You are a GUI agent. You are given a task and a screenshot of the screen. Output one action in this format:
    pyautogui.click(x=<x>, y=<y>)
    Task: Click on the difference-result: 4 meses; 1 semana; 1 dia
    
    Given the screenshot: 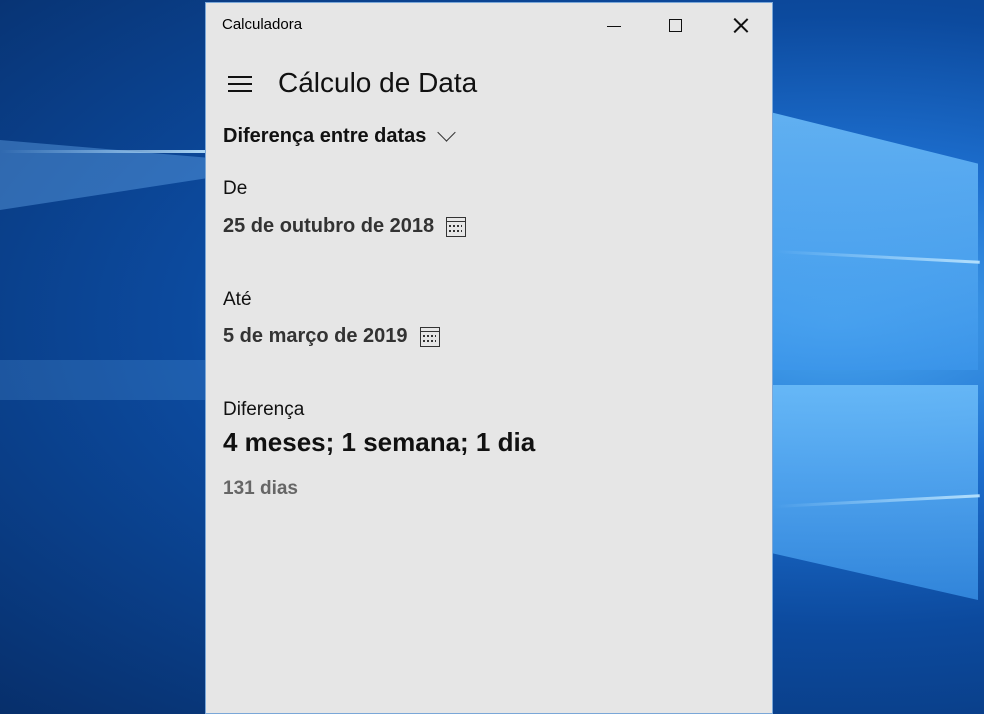 What is the action you would take?
    pyautogui.click(x=379, y=442)
    